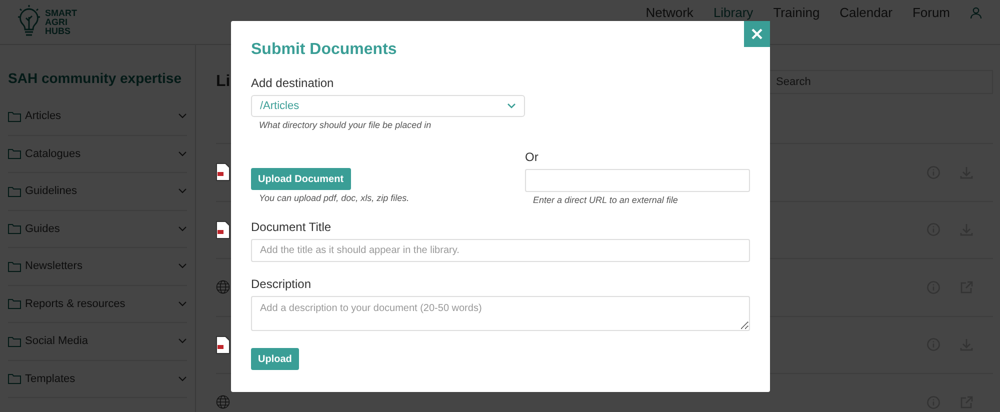 The height and width of the screenshot is (412, 1000). I want to click on folder-item: Reports & resources, so click(97, 304).